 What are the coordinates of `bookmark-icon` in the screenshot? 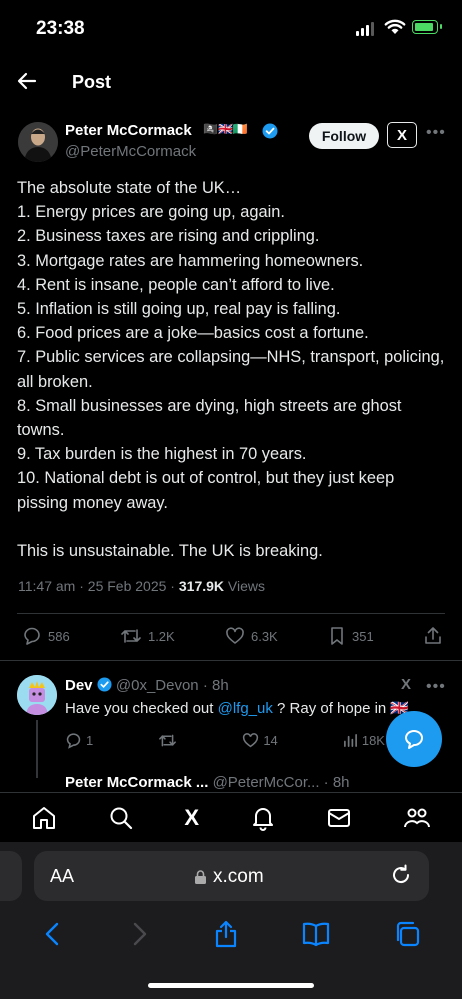 It's located at (337, 636).